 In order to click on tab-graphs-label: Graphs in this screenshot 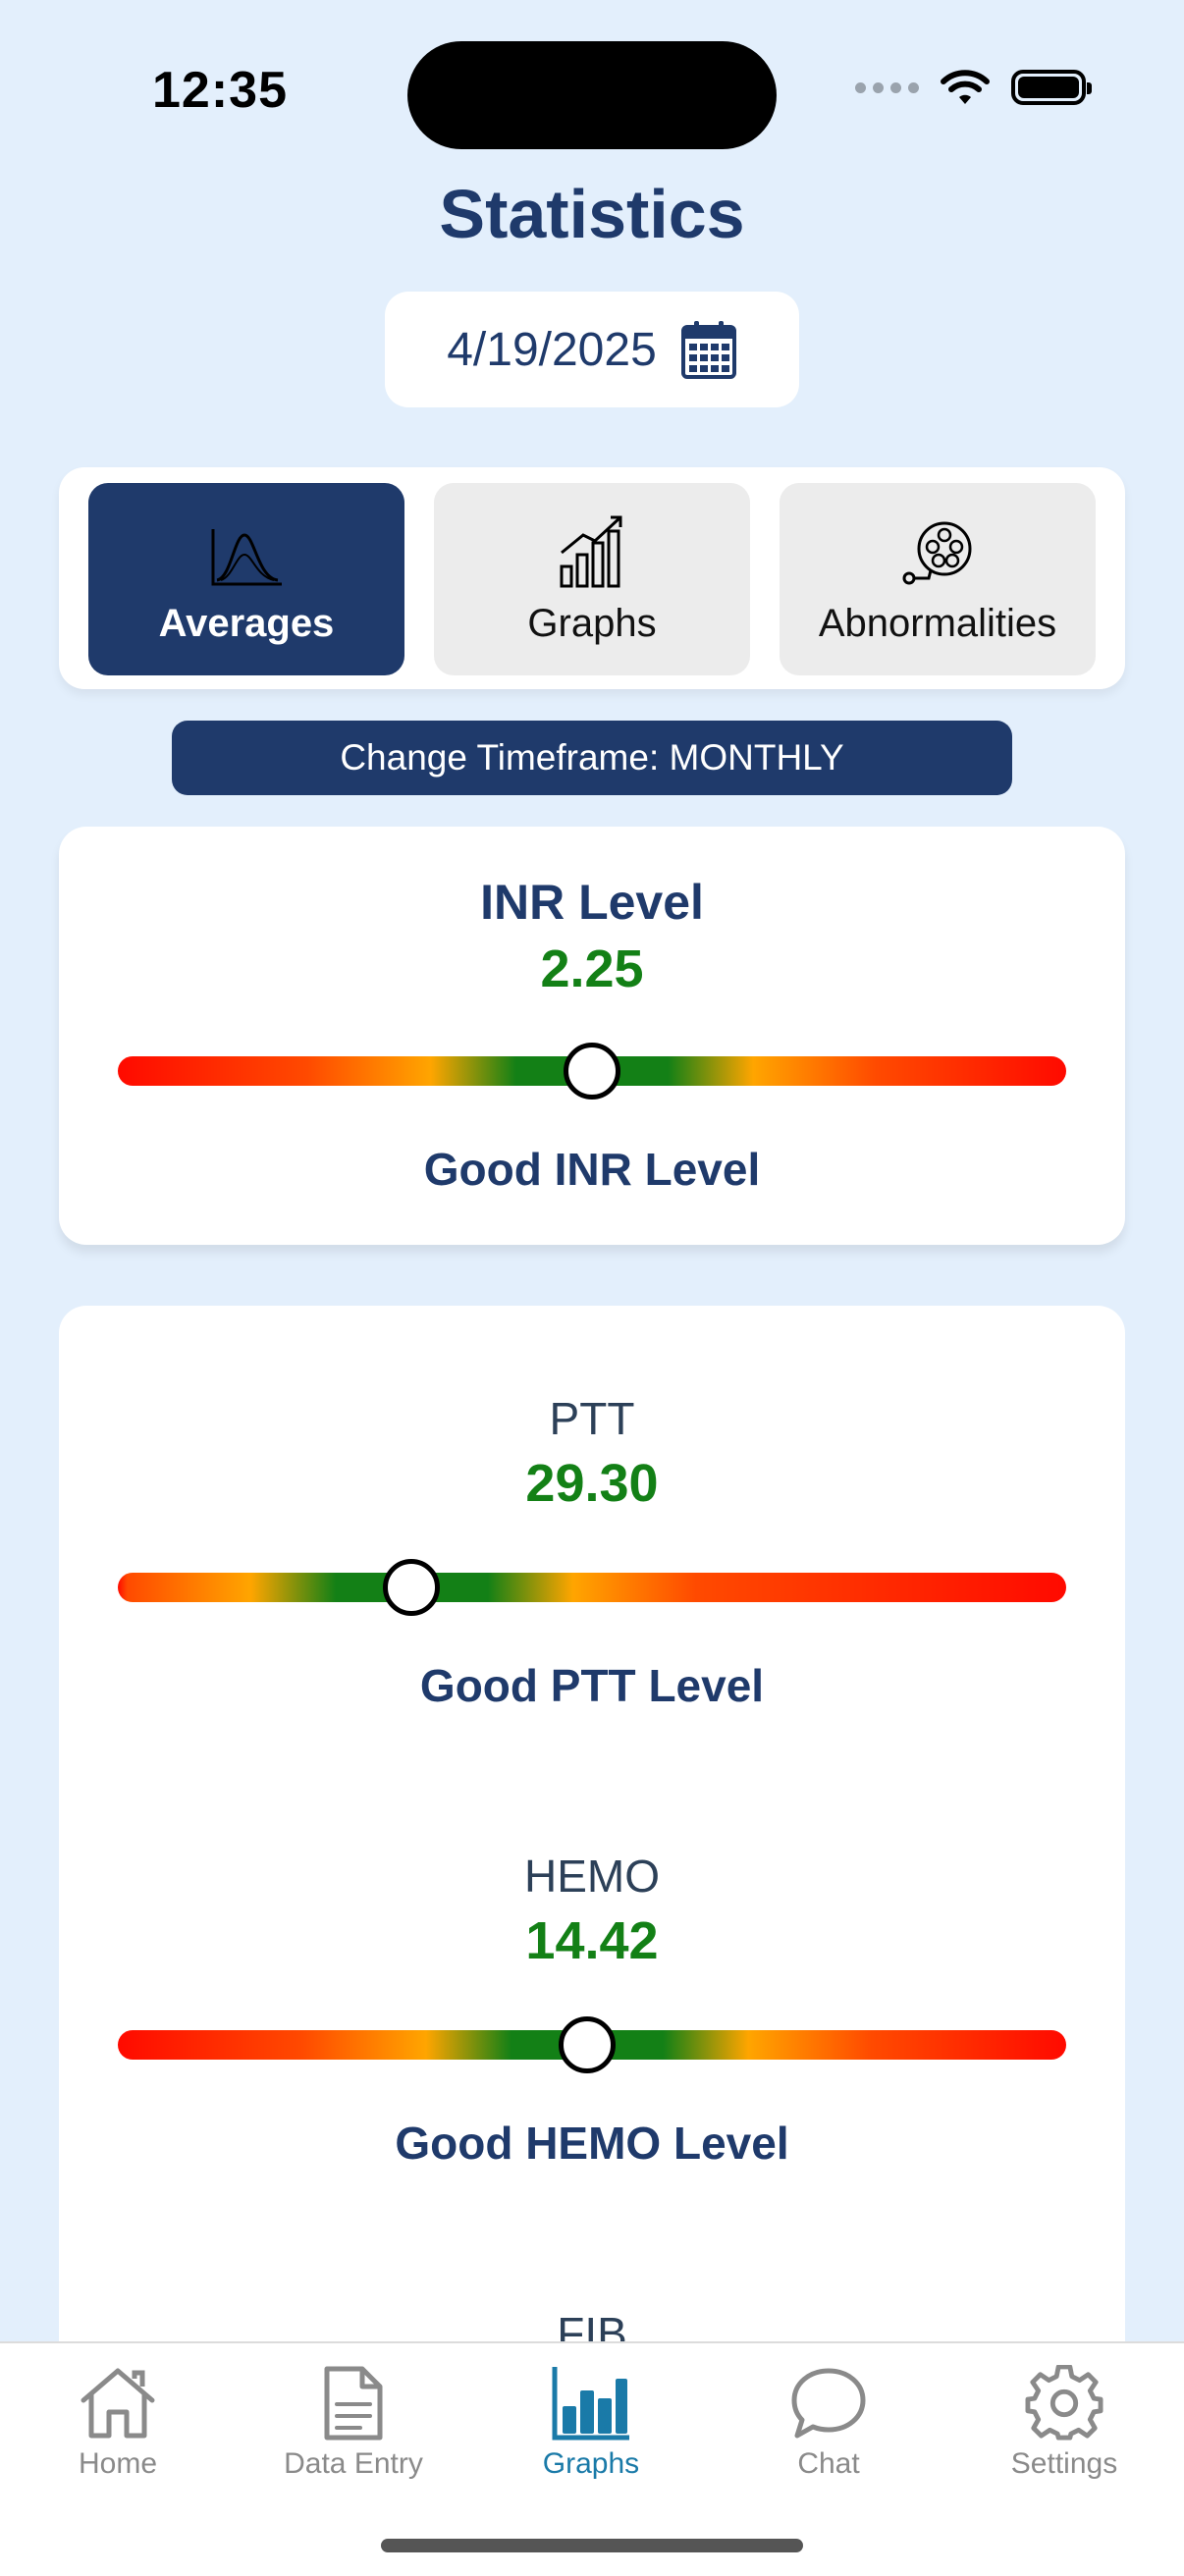, I will do `click(592, 623)`.